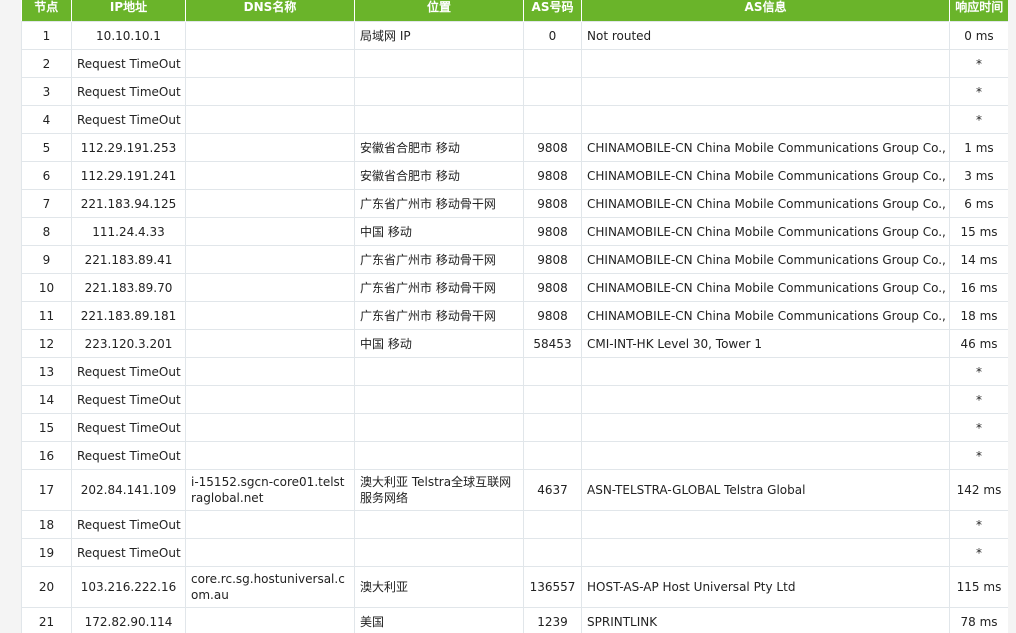 The image size is (1016, 633). What do you see at coordinates (46, 455) in the screenshot?
I see `node-cell: 16` at bounding box center [46, 455].